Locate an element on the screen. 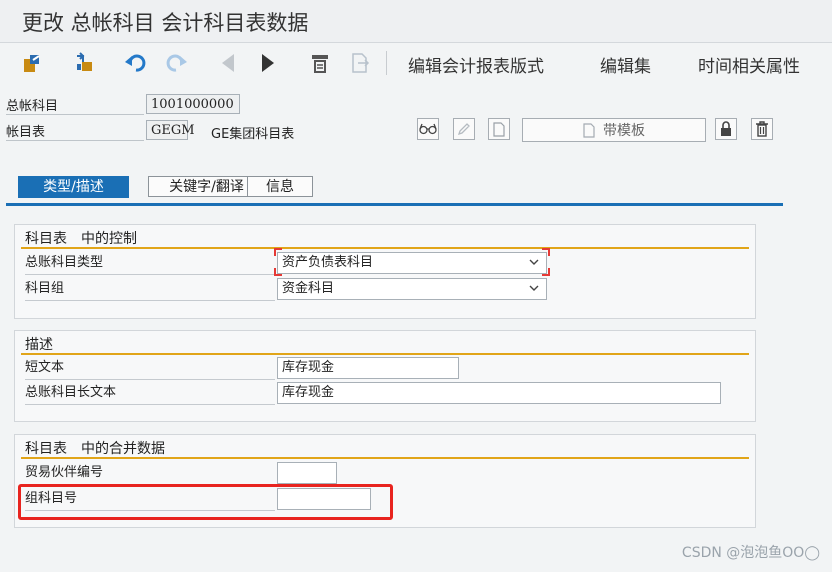  short-text-row: 短文本 库存现金 is located at coordinates (380, 368).